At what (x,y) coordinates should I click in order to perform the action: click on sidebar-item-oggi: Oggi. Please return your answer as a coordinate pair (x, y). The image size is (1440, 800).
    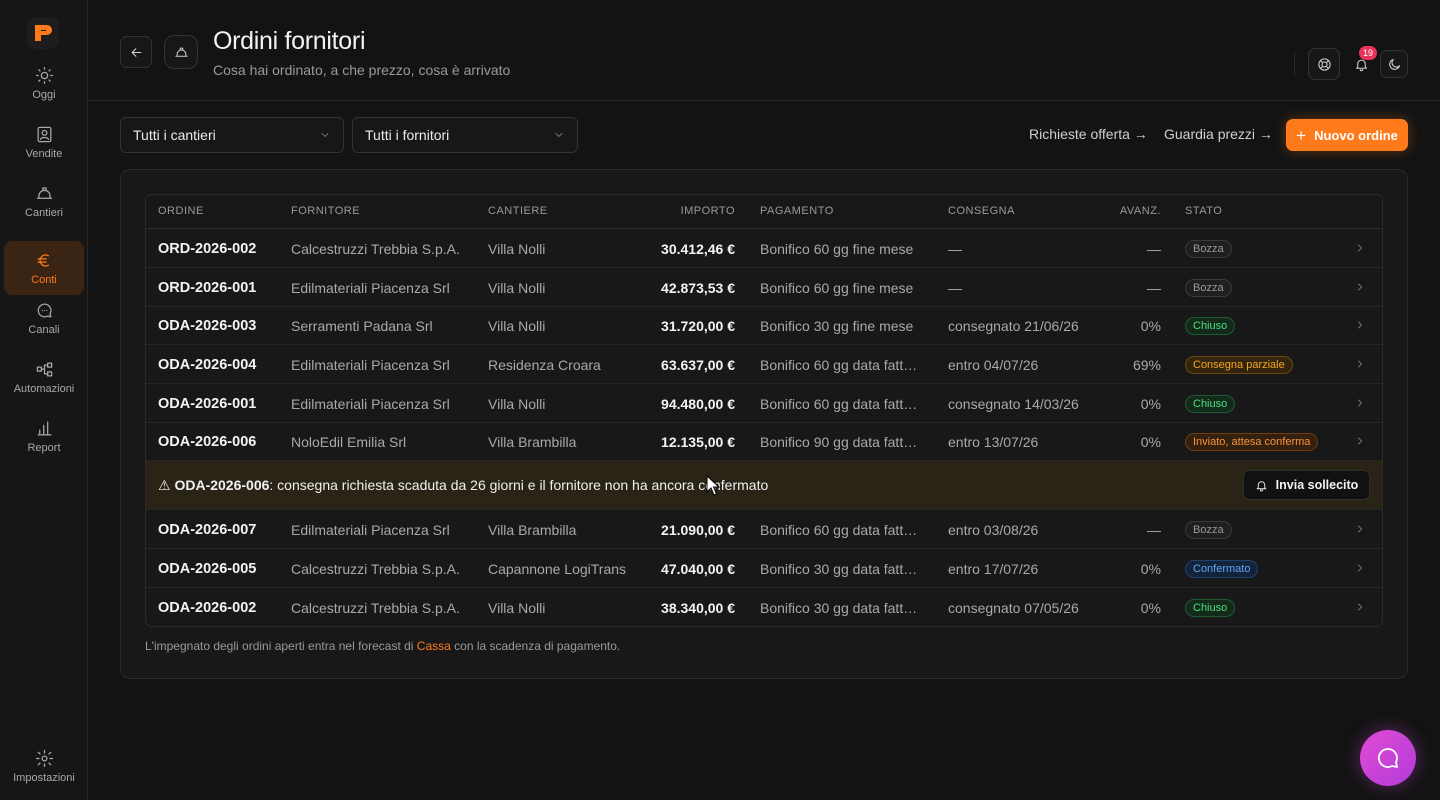
    Looking at the image, I should click on (44, 83).